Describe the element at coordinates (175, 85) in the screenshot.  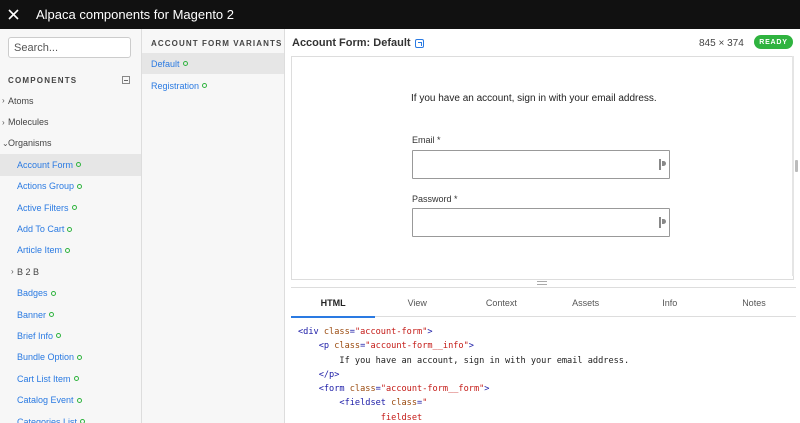
I see `variant-label: Registration` at that location.